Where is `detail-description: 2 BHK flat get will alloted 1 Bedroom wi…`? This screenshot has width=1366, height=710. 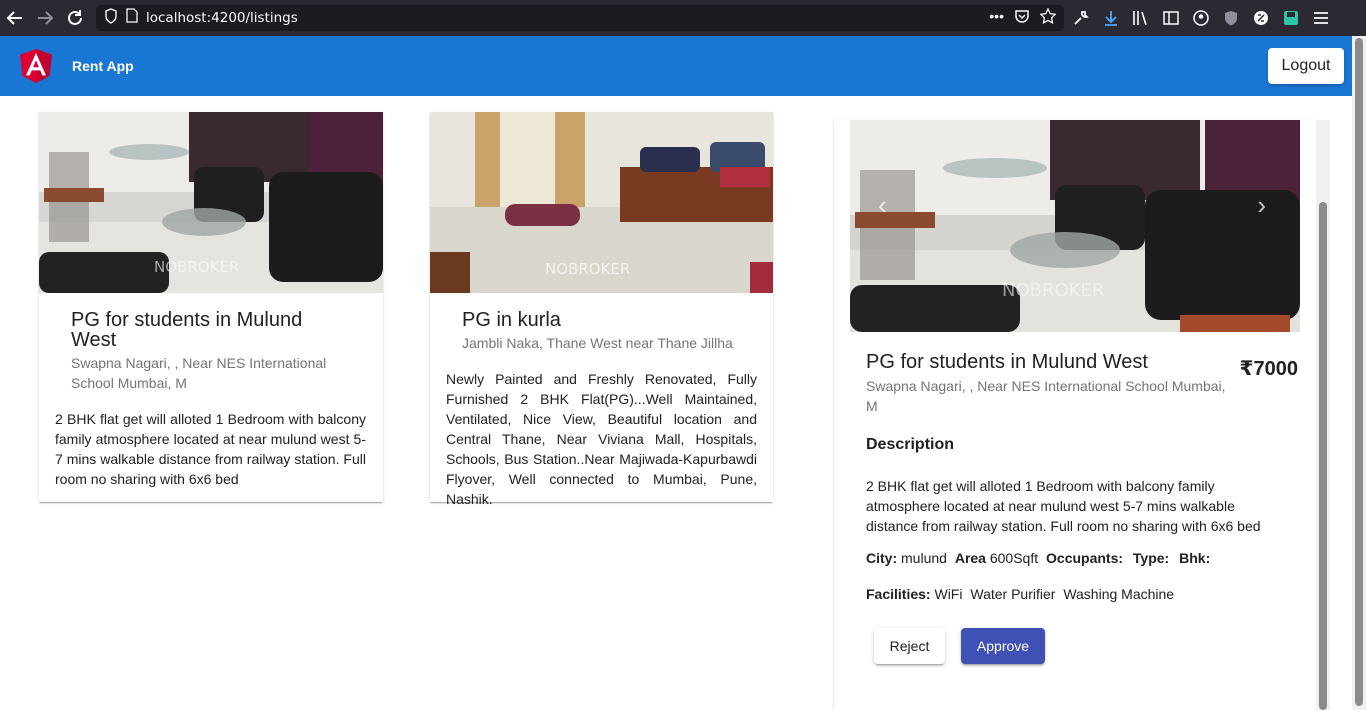 detail-description: 2 BHK flat get will alloted 1 Bedroom wi… is located at coordinates (1063, 506).